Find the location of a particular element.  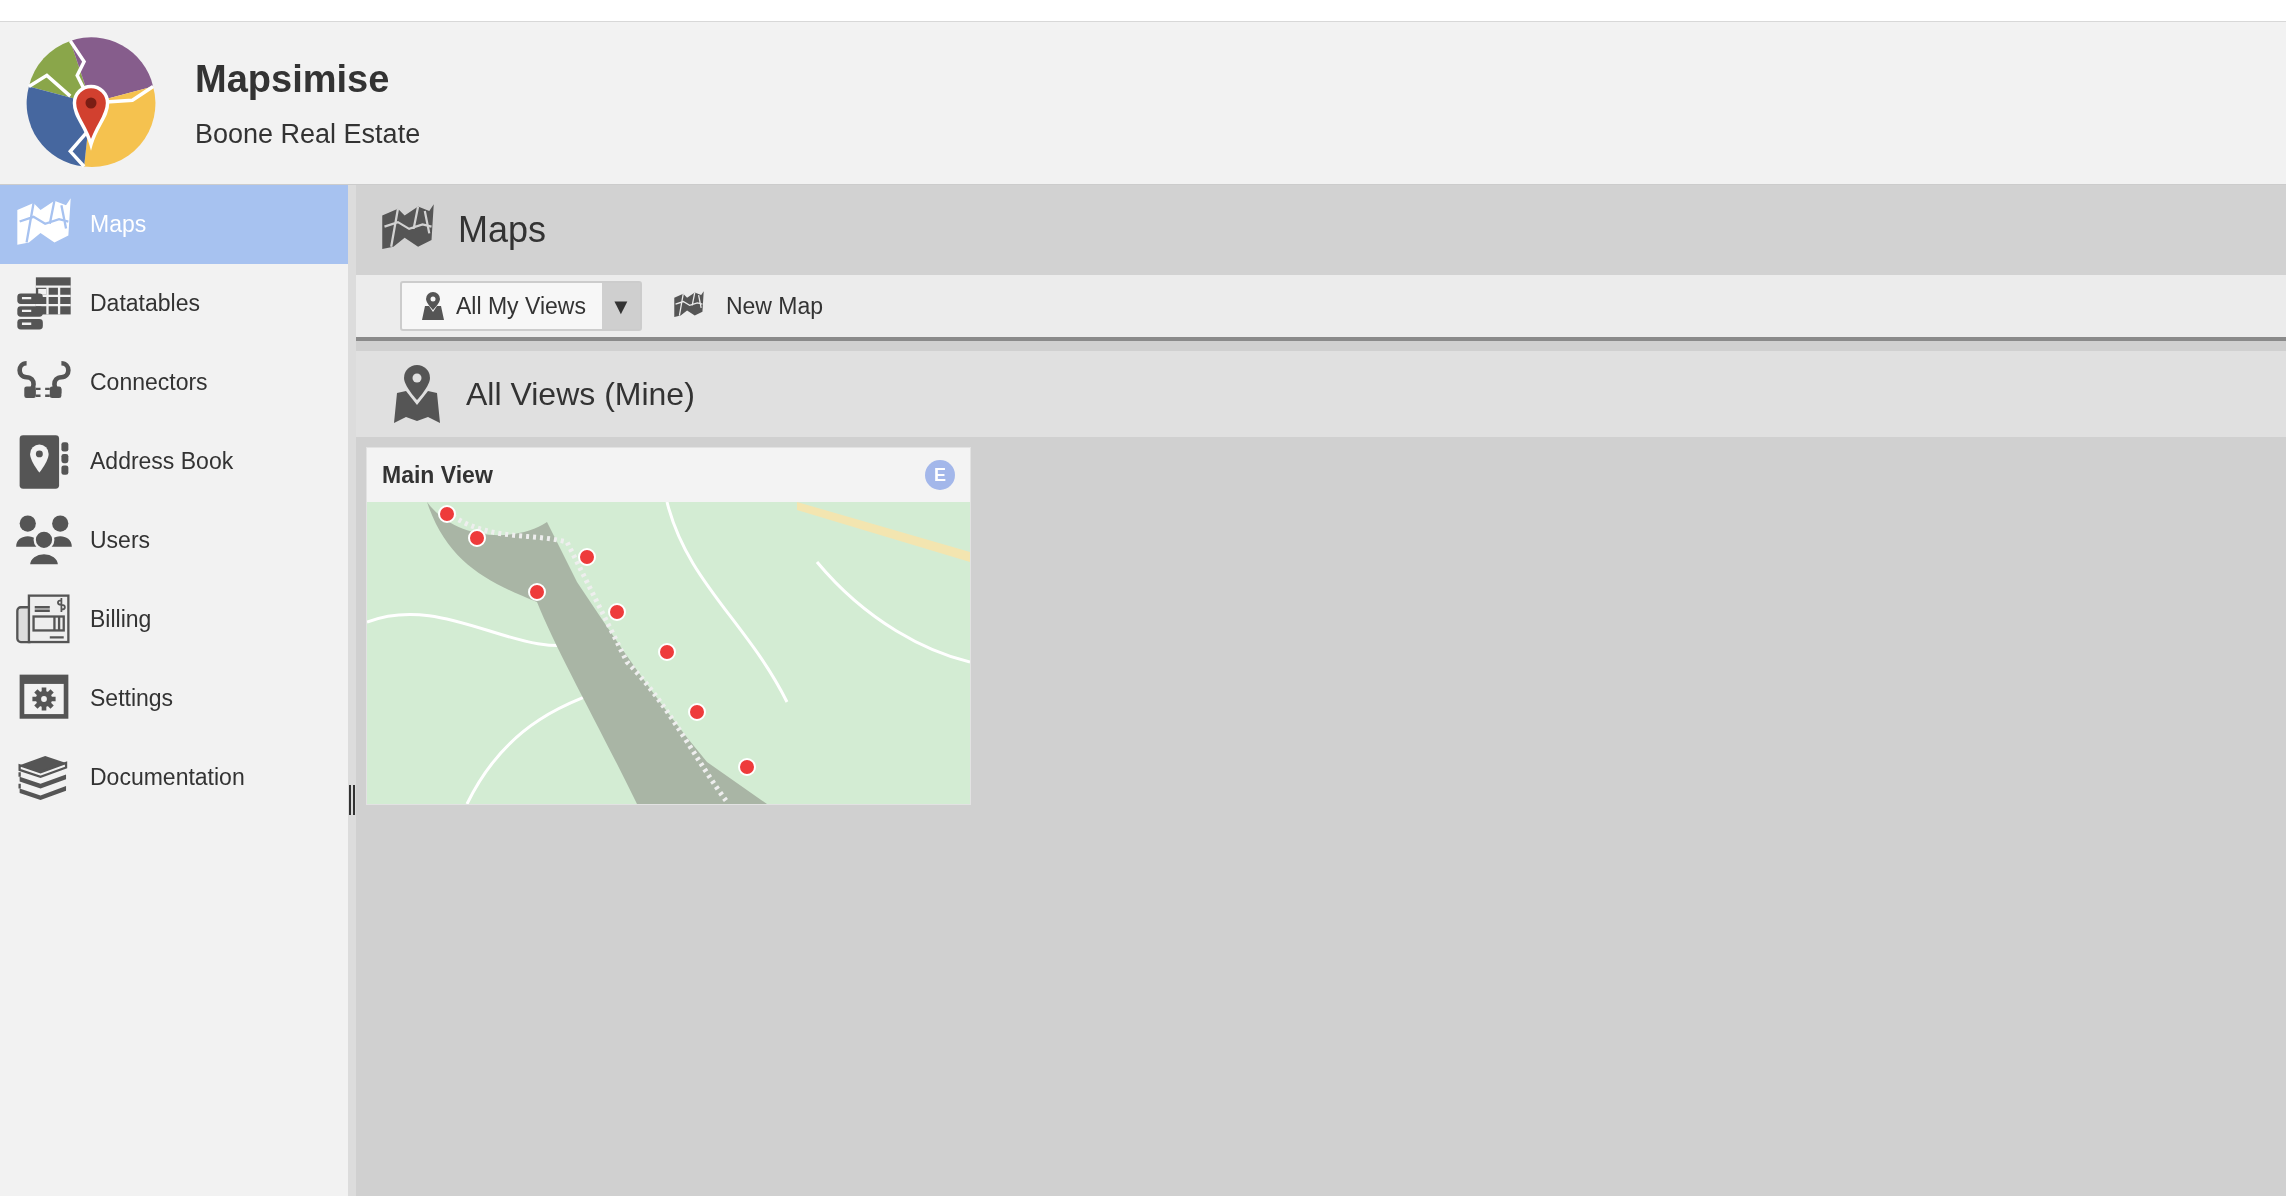

sidebar-item: Address Book is located at coordinates (174, 461).